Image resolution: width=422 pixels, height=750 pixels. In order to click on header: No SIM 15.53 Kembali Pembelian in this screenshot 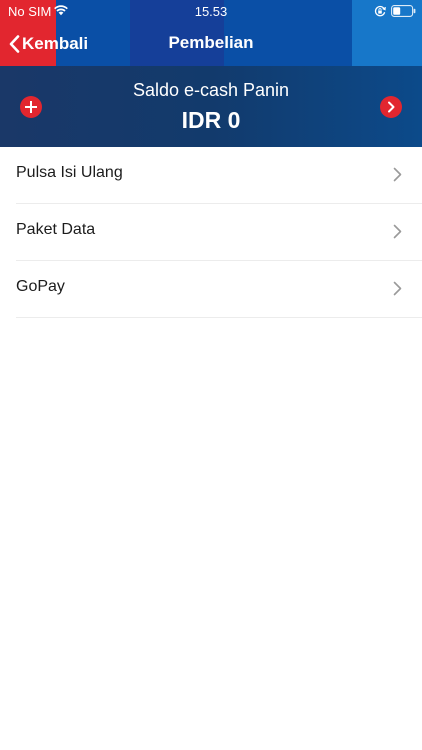, I will do `click(211, 33)`.